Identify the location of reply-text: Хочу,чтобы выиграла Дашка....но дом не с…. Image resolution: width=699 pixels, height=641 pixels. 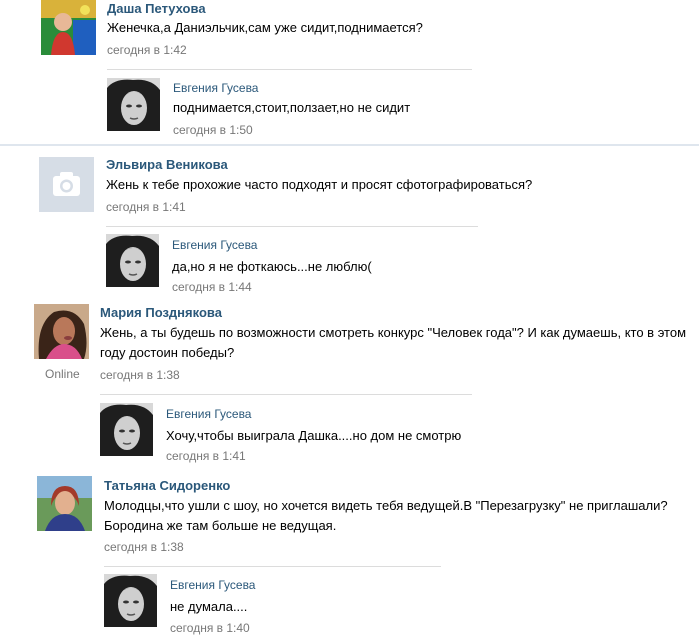
(314, 435).